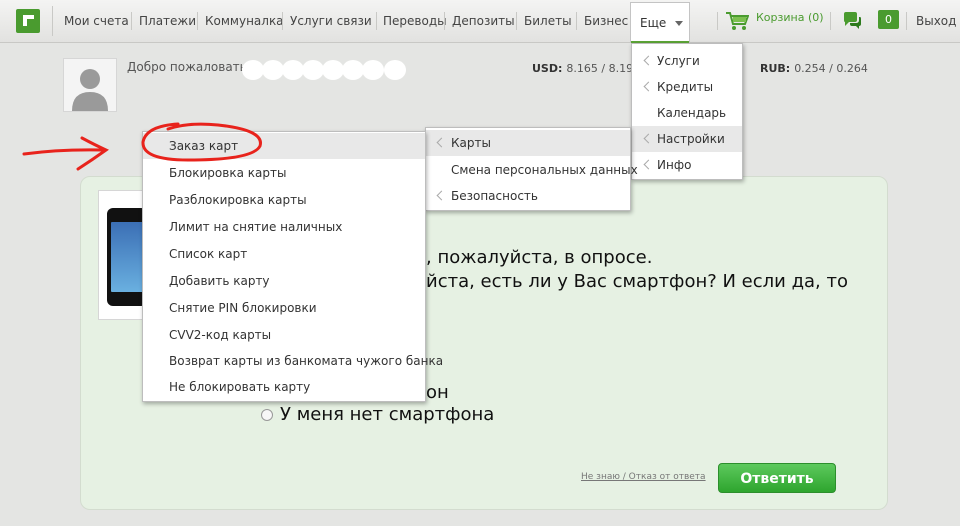 The image size is (960, 526). I want to click on usd-value: 8.165 / 8.195, so click(603, 68).